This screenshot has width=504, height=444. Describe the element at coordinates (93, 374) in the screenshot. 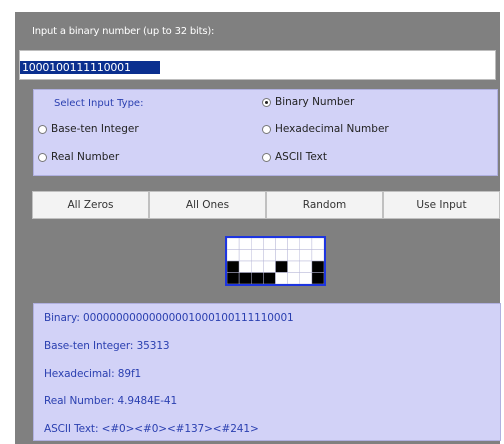

I see `result-hex: Hexadecimal: 89f1` at that location.